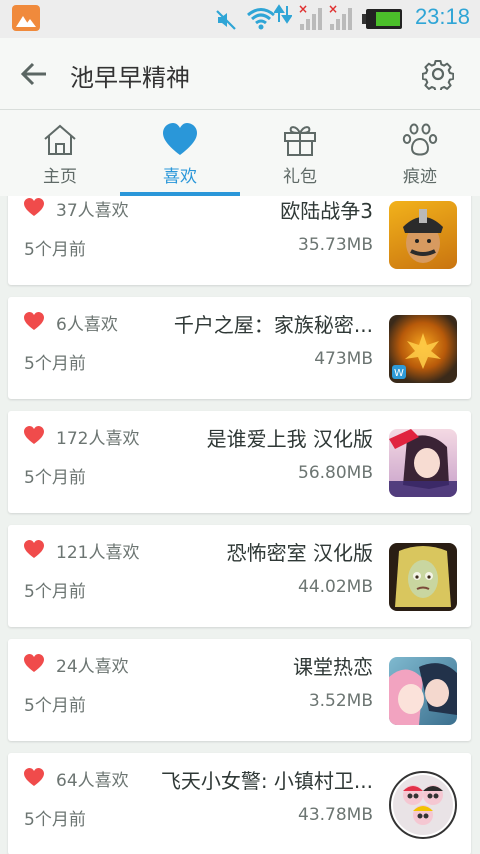 The width and height of the screenshot is (480, 854). Describe the element at coordinates (335, 587) in the screenshot. I see `file-size: 44.02MB` at that location.